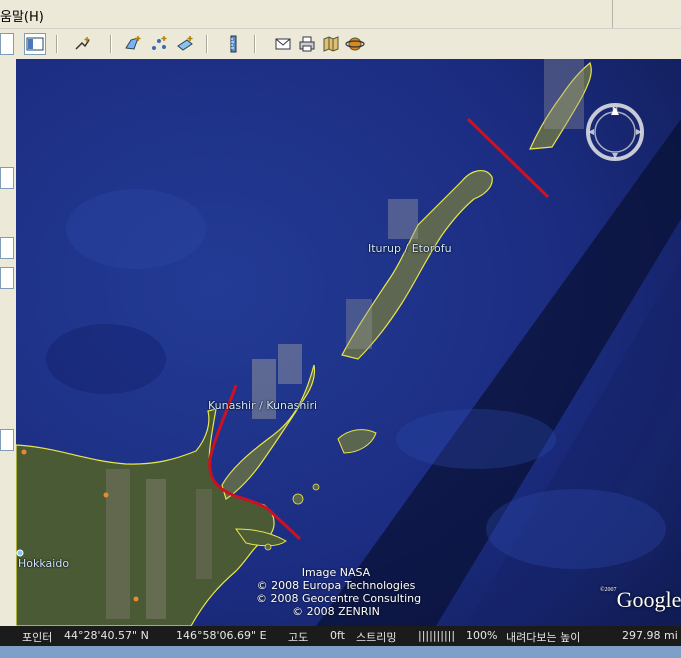  Describe the element at coordinates (376, 637) in the screenshot. I see `streaming-label: 스트리밍` at that location.